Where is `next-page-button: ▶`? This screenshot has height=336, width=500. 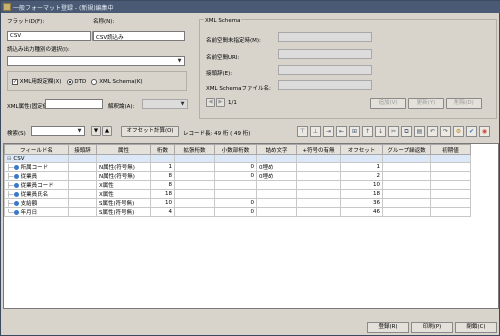 next-page-button: ▶ is located at coordinates (220, 102).